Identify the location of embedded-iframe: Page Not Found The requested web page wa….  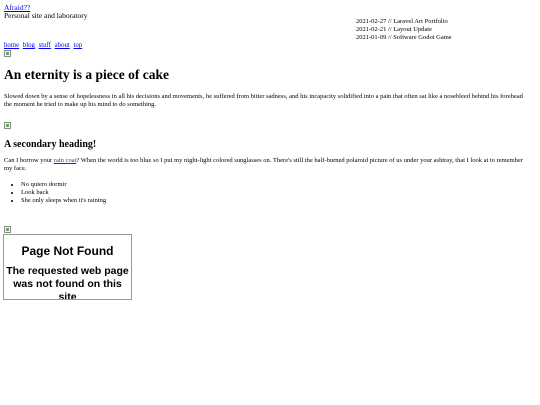
(67, 267).